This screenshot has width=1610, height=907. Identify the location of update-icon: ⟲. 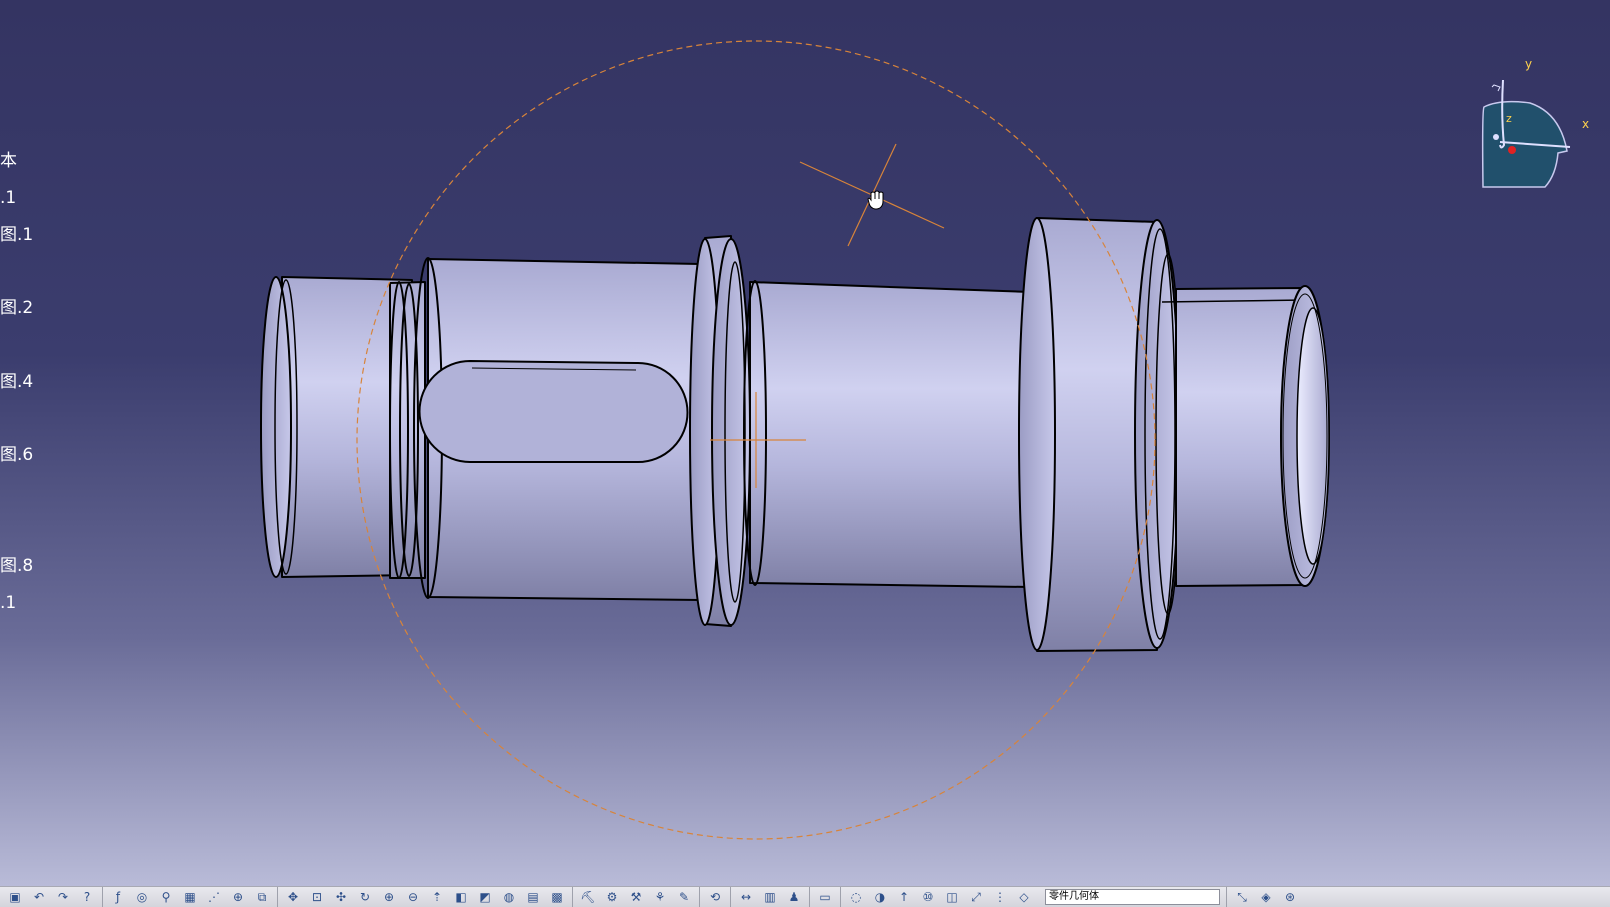
(715, 897).